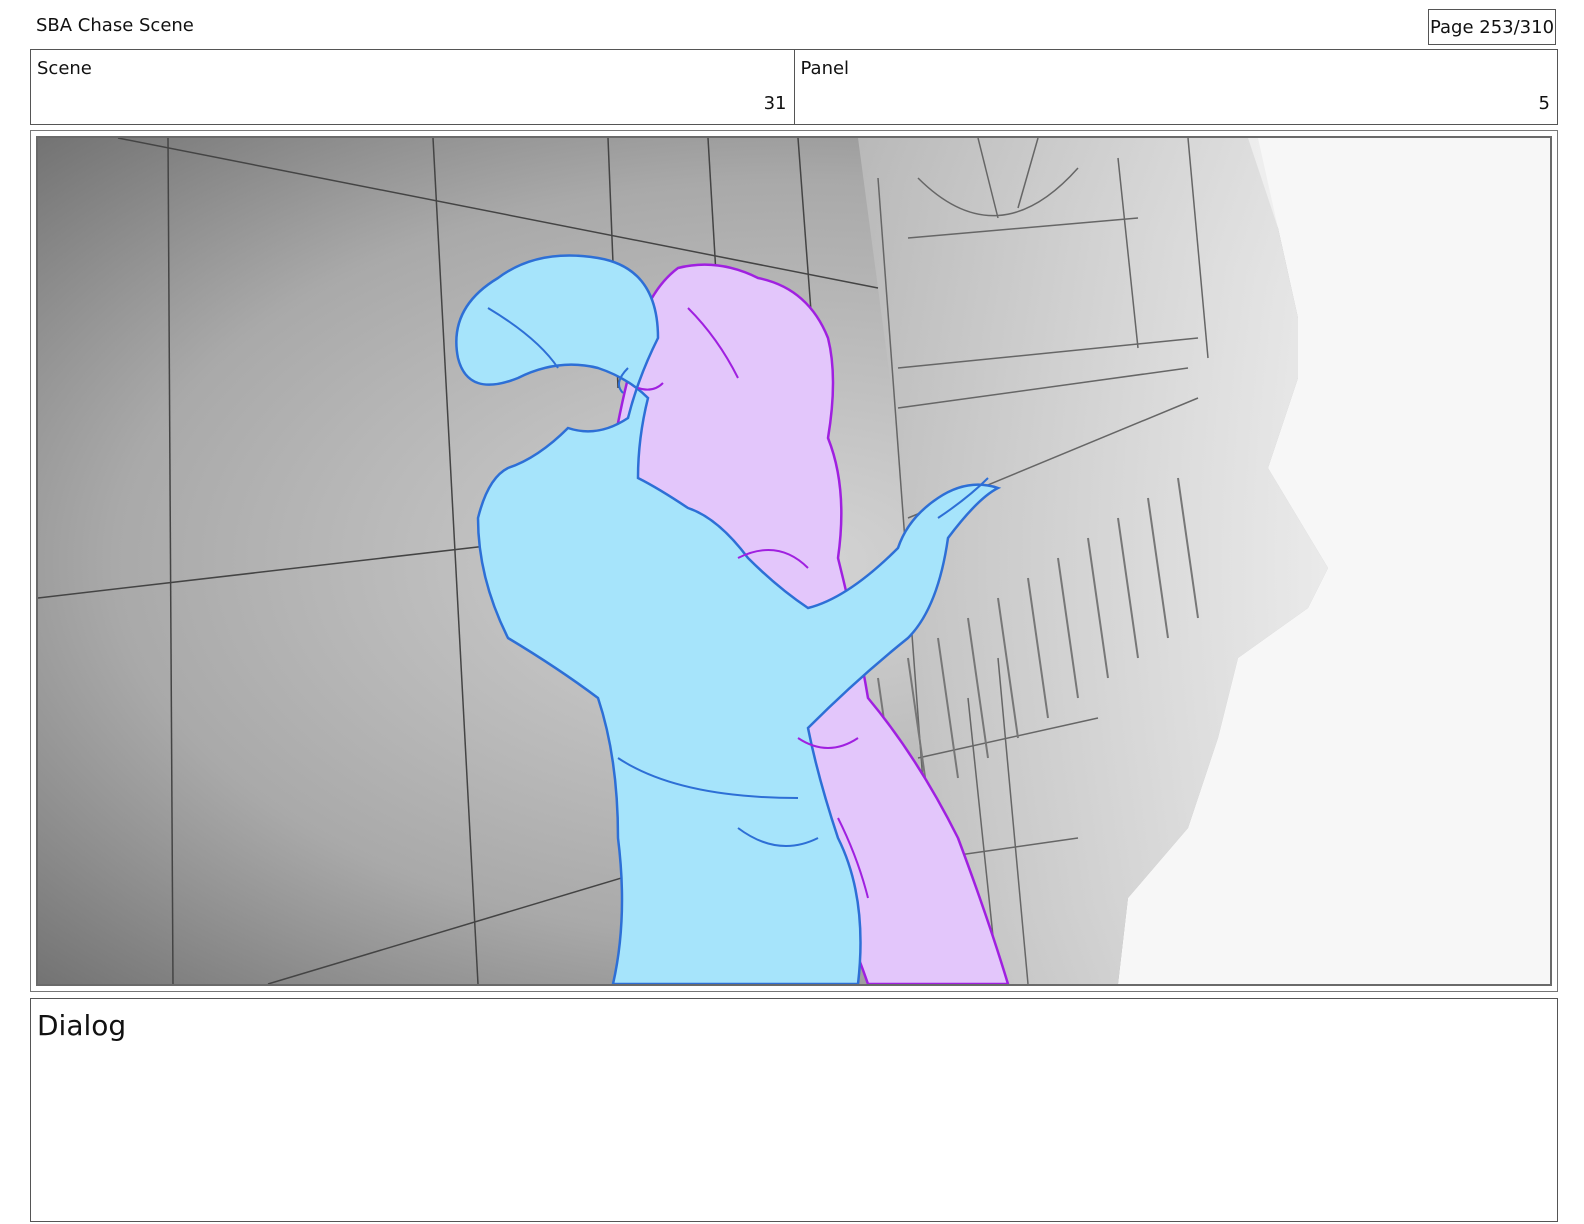 The image size is (1584, 1224). I want to click on panel-label: Panel, so click(825, 68).